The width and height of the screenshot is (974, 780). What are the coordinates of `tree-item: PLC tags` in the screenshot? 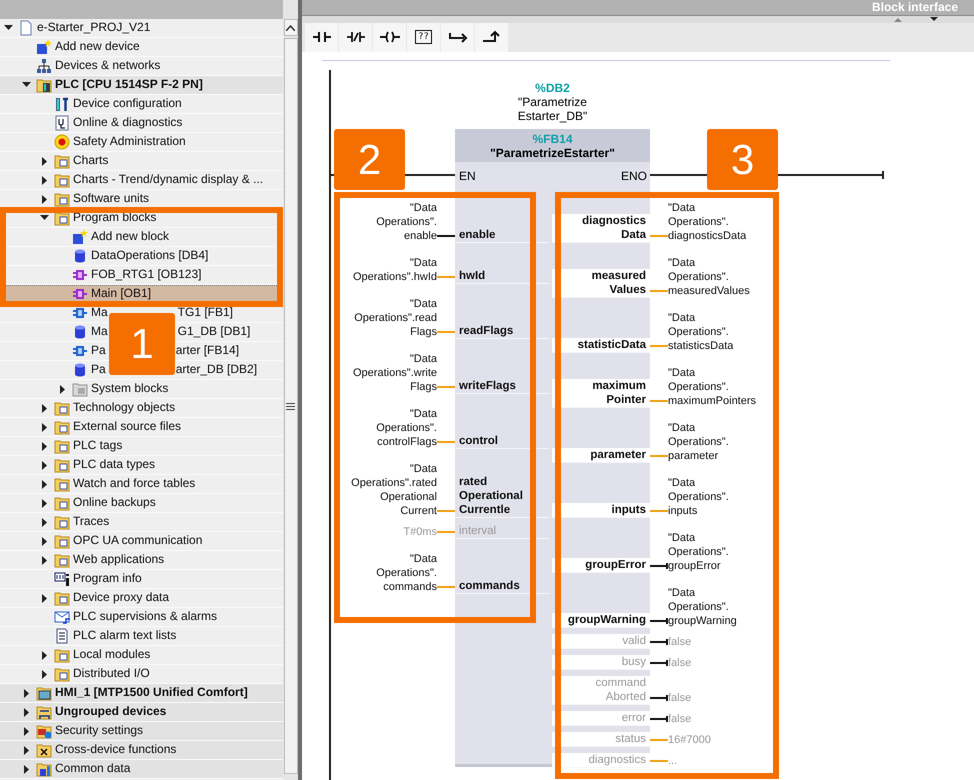 It's located at (141, 446).